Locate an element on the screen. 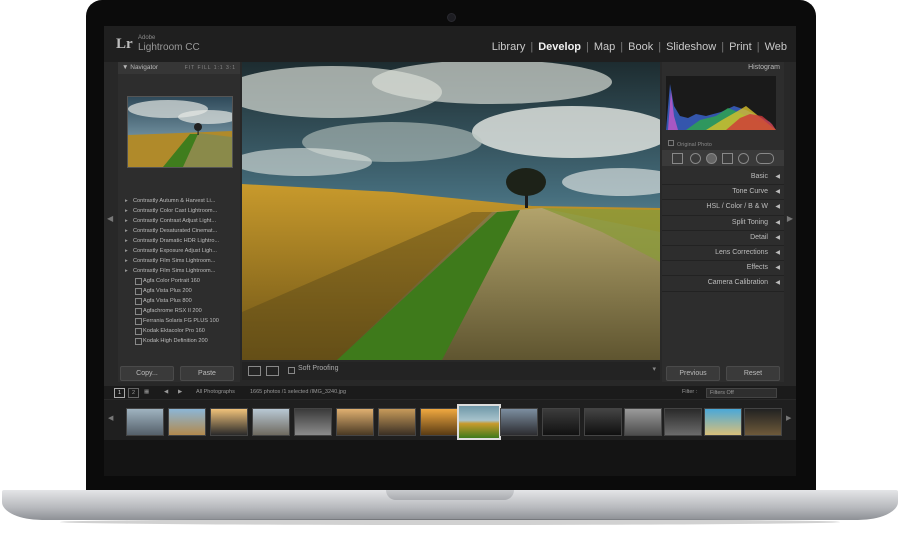 Image resolution: width=900 pixels, height=540 pixels. filmstrip-scroll-right-icon: ▶ is located at coordinates (788, 418).